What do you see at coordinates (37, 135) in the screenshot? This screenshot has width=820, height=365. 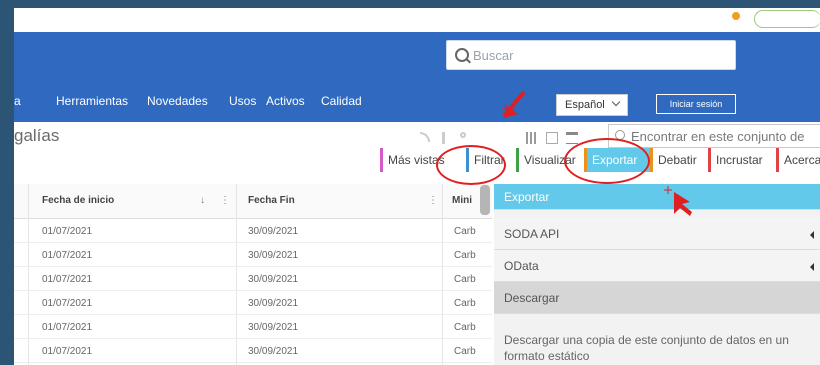 I see `page-title: galías` at bounding box center [37, 135].